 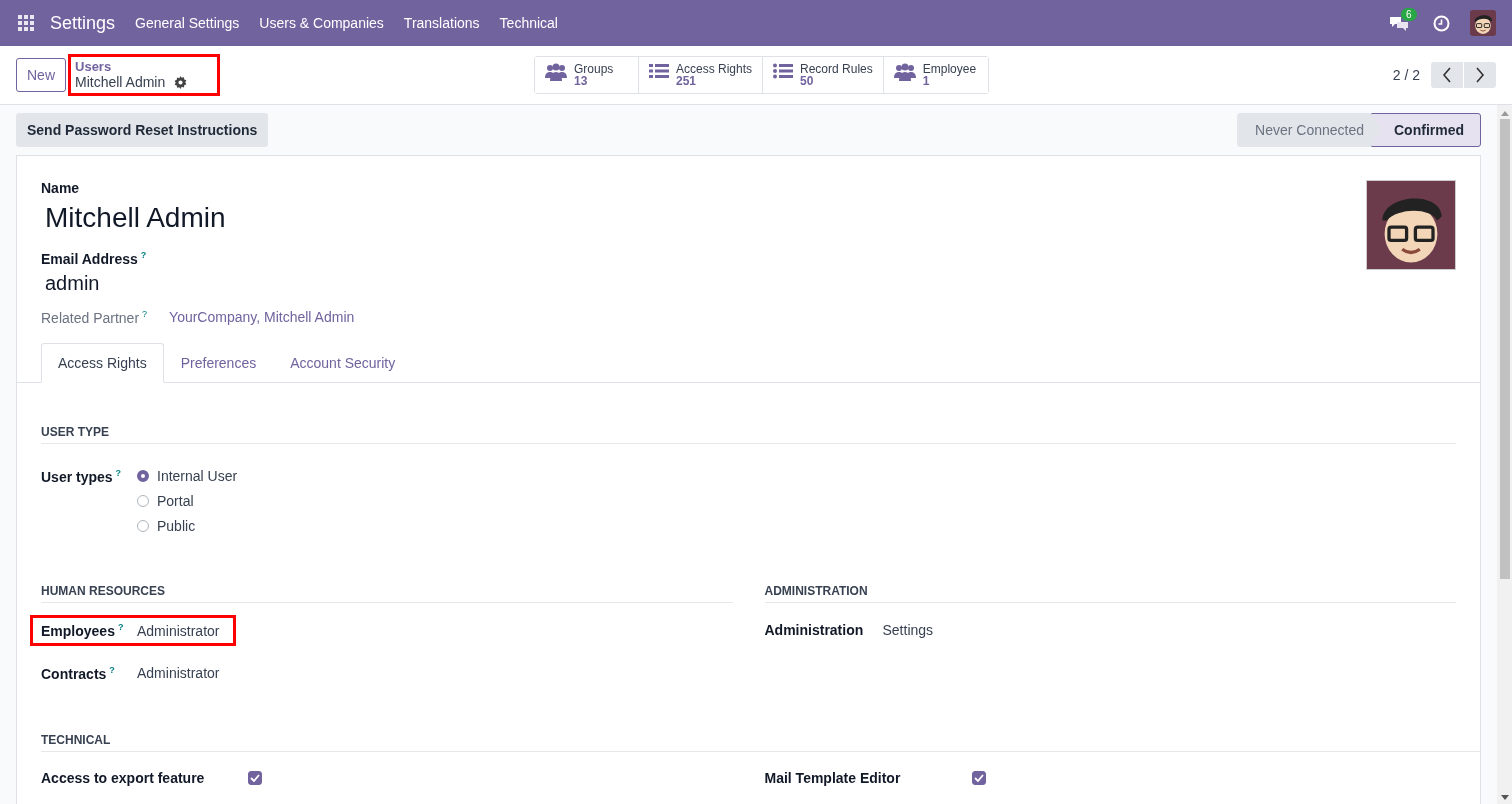 I want to click on field-label: Administration, so click(x=814, y=630).